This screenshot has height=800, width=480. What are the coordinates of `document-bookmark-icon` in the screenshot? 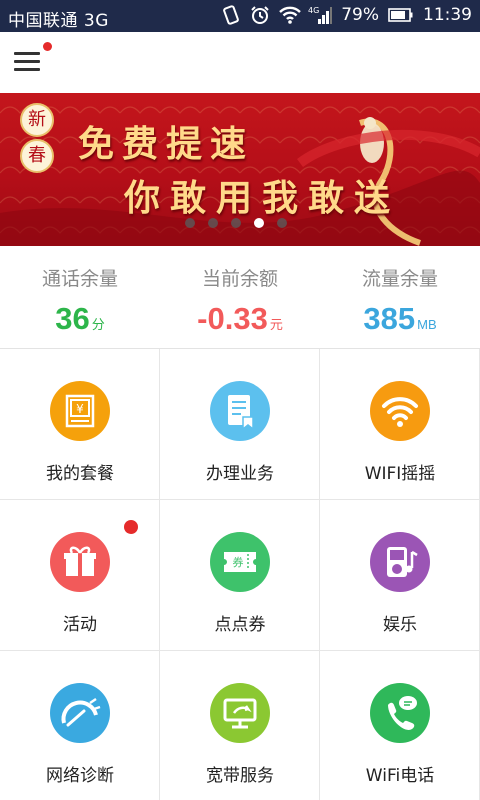 It's located at (240, 411).